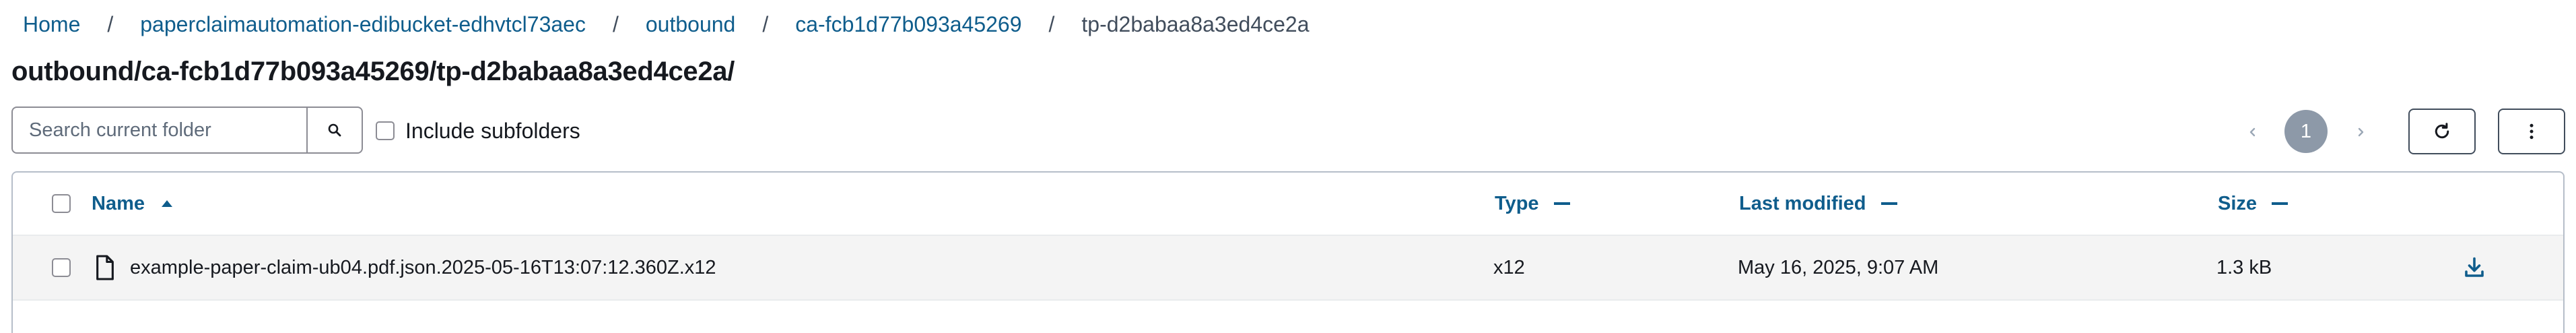 The height and width of the screenshot is (333, 2576). I want to click on include-subfolders-label: Include subfolders, so click(493, 130).